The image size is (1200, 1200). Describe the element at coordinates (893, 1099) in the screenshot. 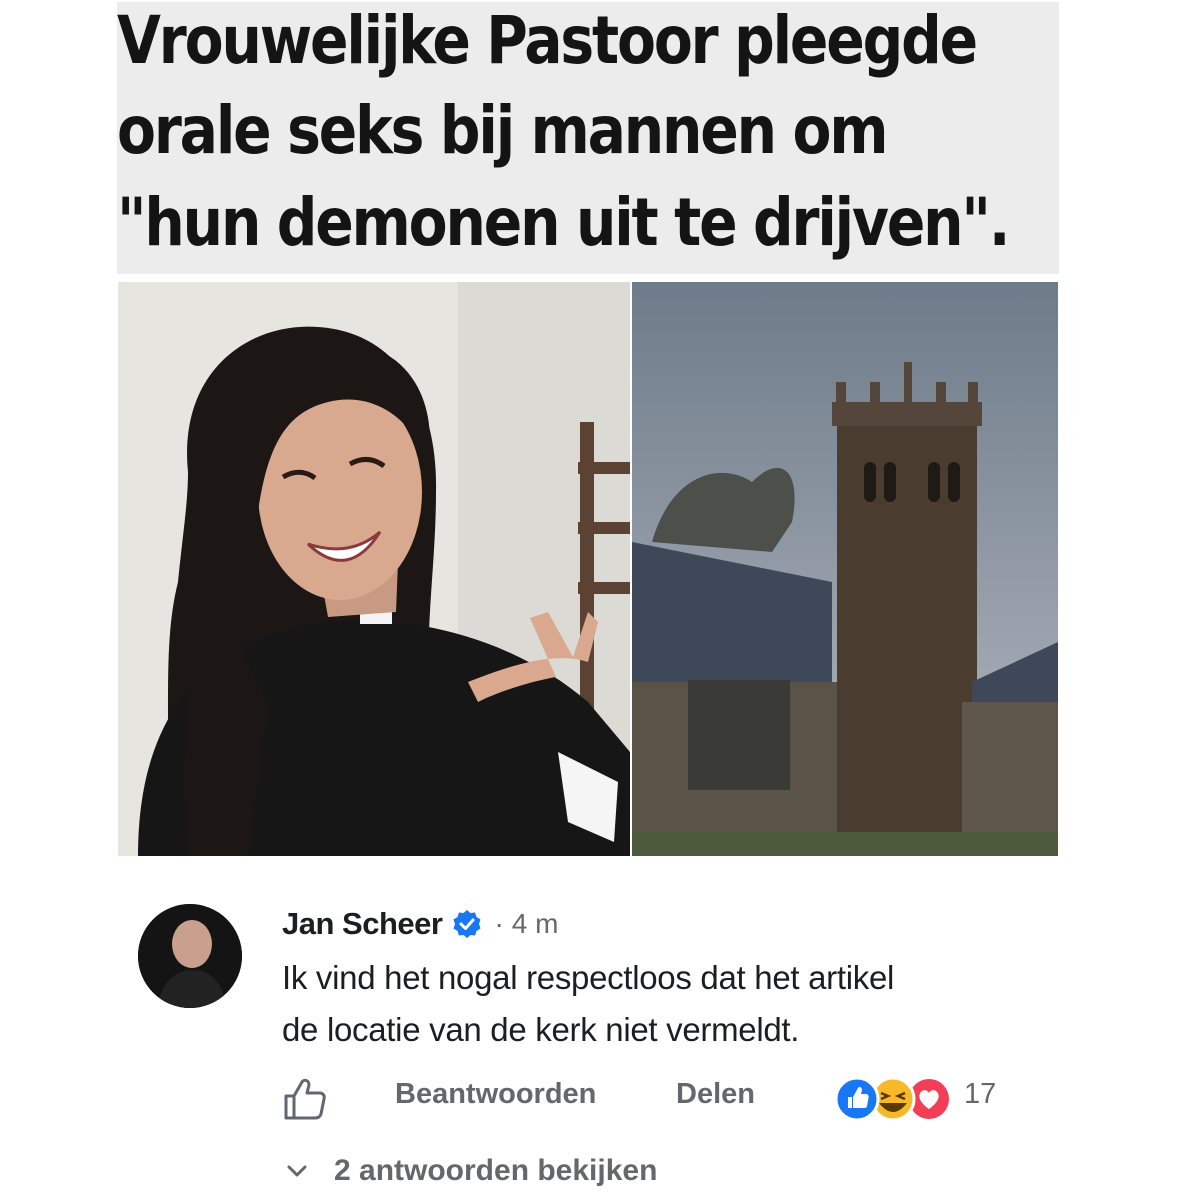

I see `reactions-summary` at that location.